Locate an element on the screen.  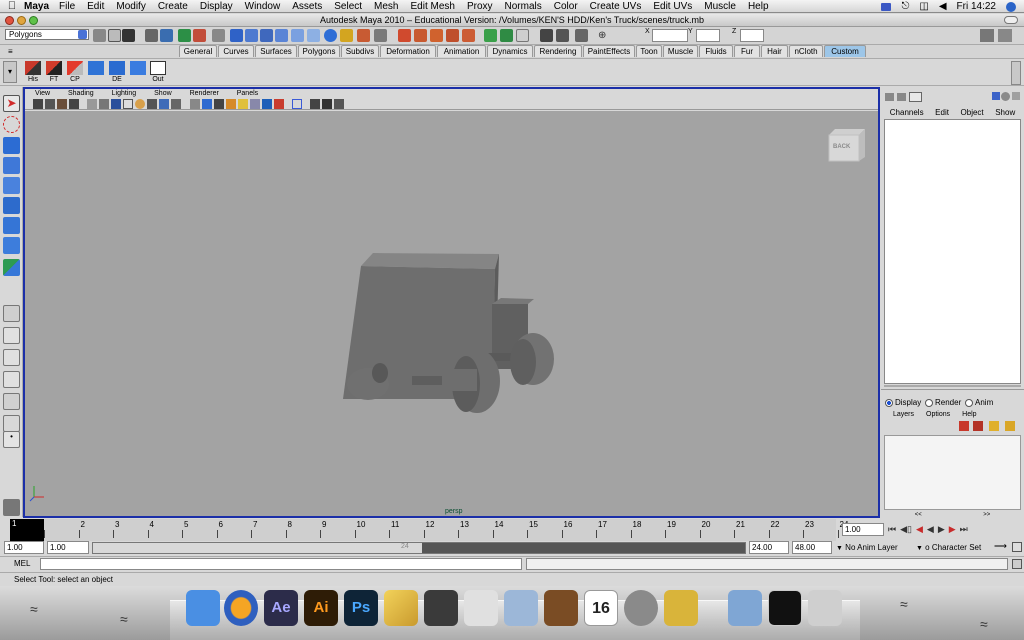
use-all-lights-icon is located at coordinates (243, 104).